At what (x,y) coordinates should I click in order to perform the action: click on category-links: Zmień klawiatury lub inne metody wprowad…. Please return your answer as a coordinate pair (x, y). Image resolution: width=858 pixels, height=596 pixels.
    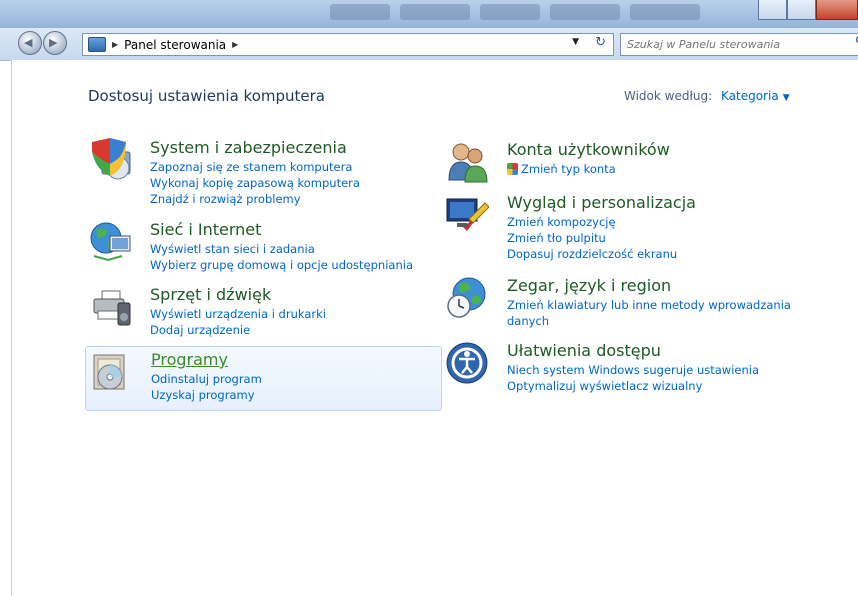
    Looking at the image, I should click on (649, 313).